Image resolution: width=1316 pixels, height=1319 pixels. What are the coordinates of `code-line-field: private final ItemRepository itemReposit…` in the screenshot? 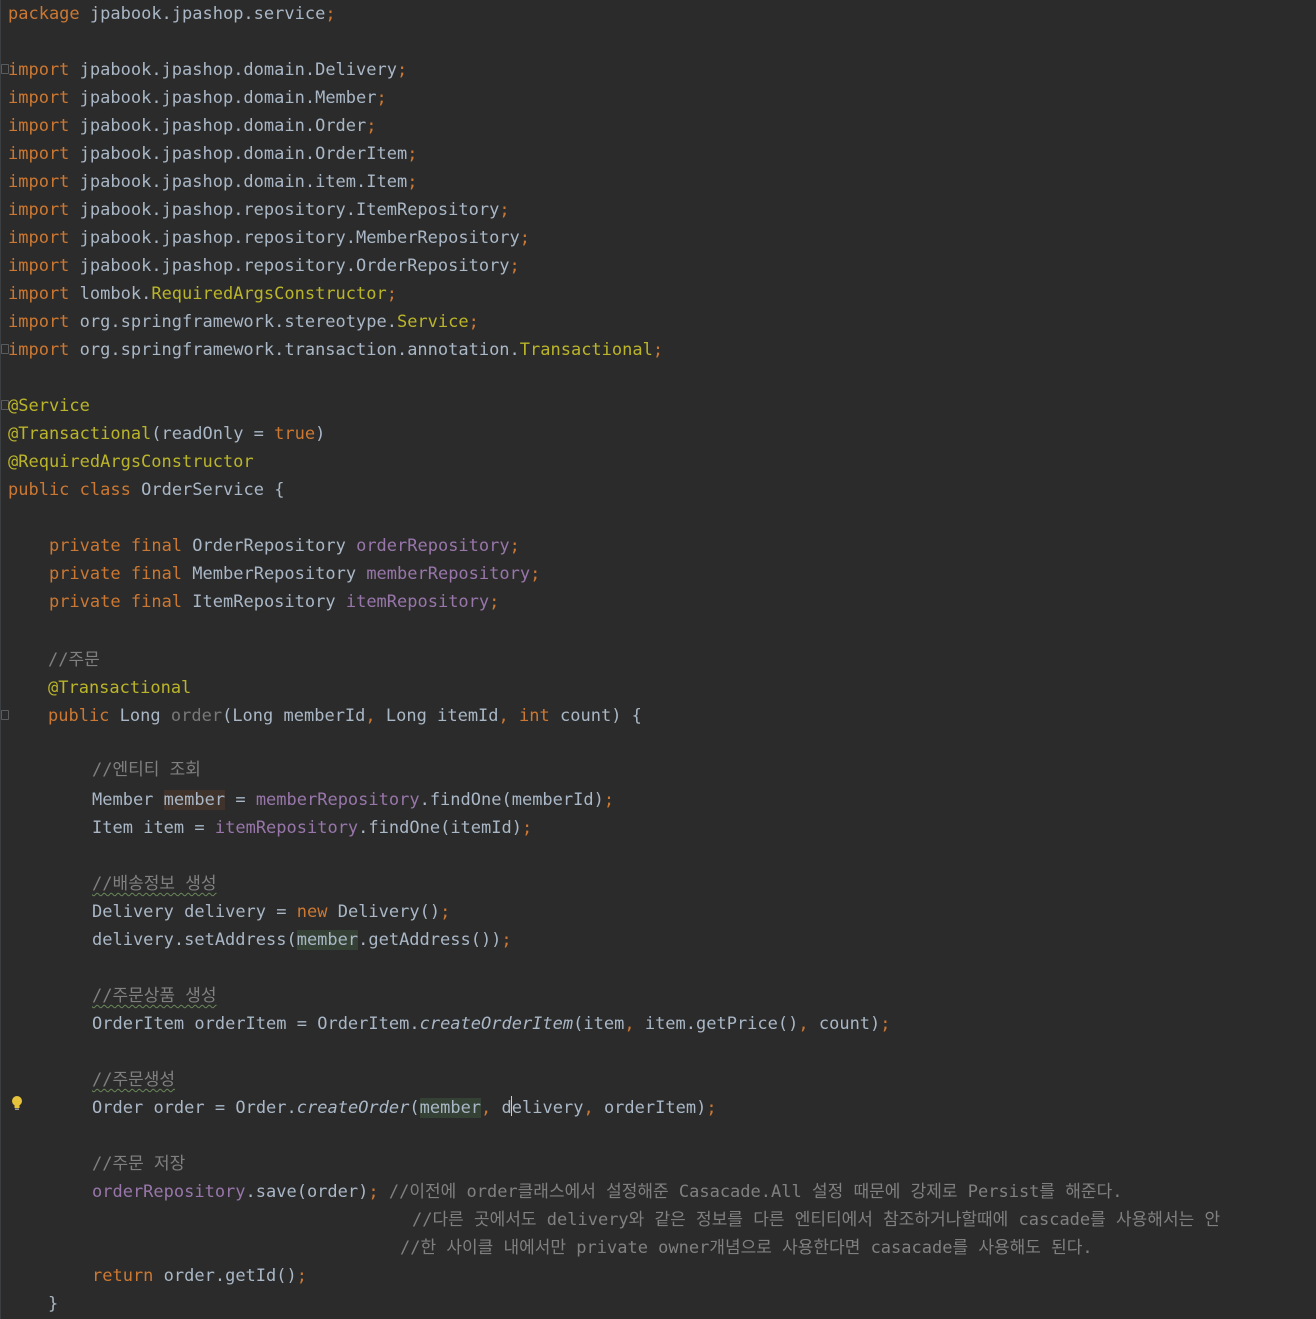 It's located at (253, 602).